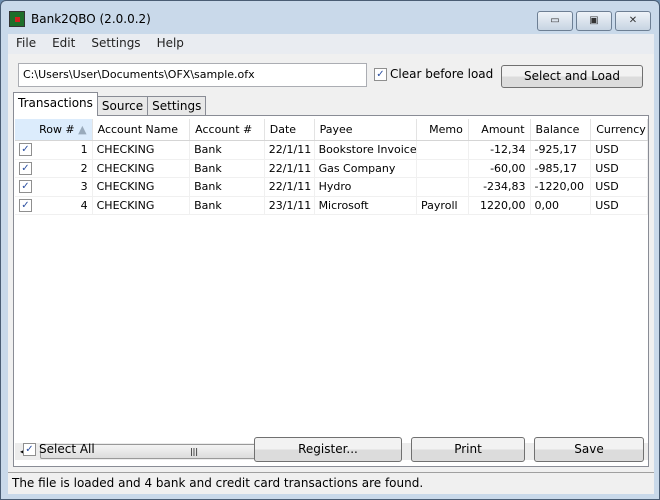 The image size is (660, 500). What do you see at coordinates (561, 205) in the screenshot?
I see `cell-balance: 0,00` at bounding box center [561, 205].